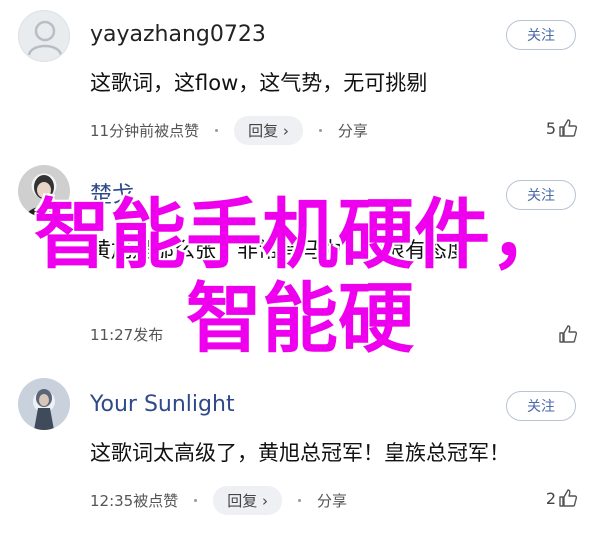 This screenshot has width=600, height=534. I want to click on comment-meta: 12:35被点赞 回复 › 分享, so click(218, 500).